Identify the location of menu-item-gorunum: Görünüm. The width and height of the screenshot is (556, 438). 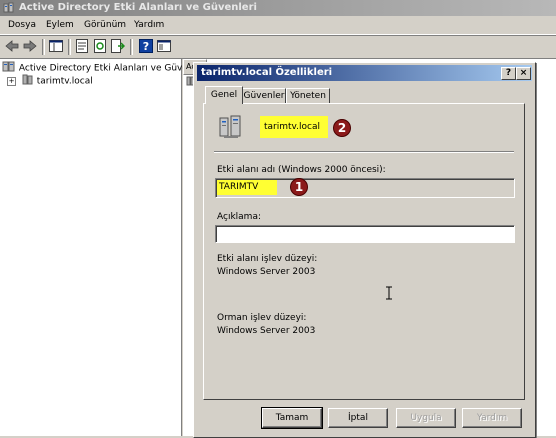
(105, 25).